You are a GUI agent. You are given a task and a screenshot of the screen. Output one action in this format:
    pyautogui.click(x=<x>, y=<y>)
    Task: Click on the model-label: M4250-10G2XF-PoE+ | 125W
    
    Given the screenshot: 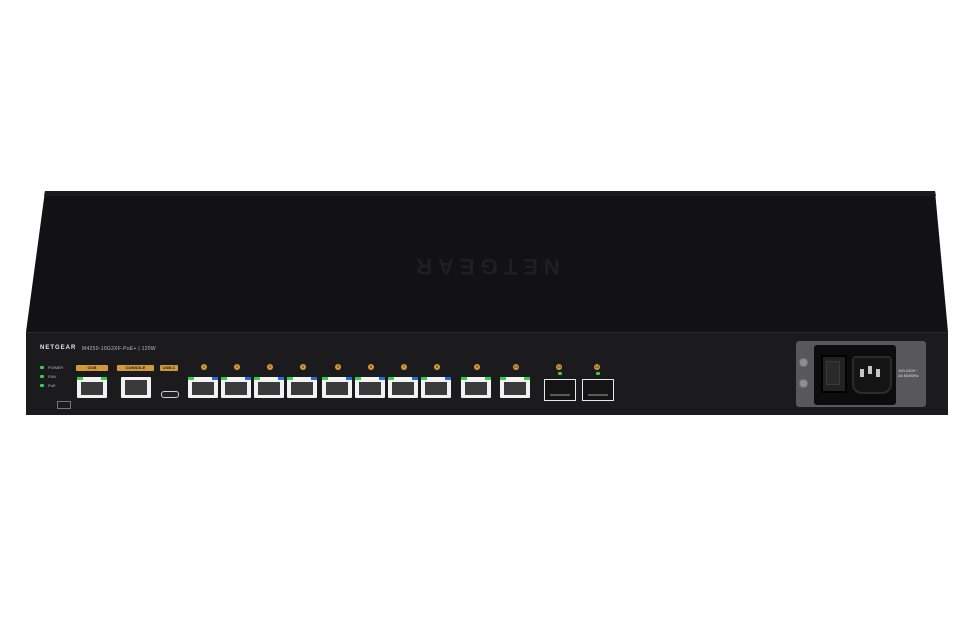 What is the action you would take?
    pyautogui.click(x=119, y=349)
    